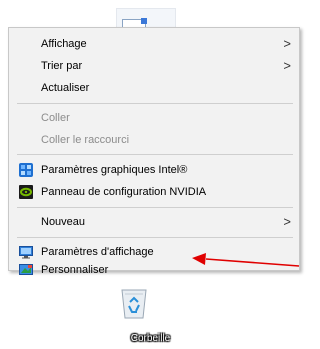 Image resolution: width=320 pixels, height=349 pixels. I want to click on menu-item-nvidia-panel: Panneau de configuration NVIDIA, so click(154, 192).